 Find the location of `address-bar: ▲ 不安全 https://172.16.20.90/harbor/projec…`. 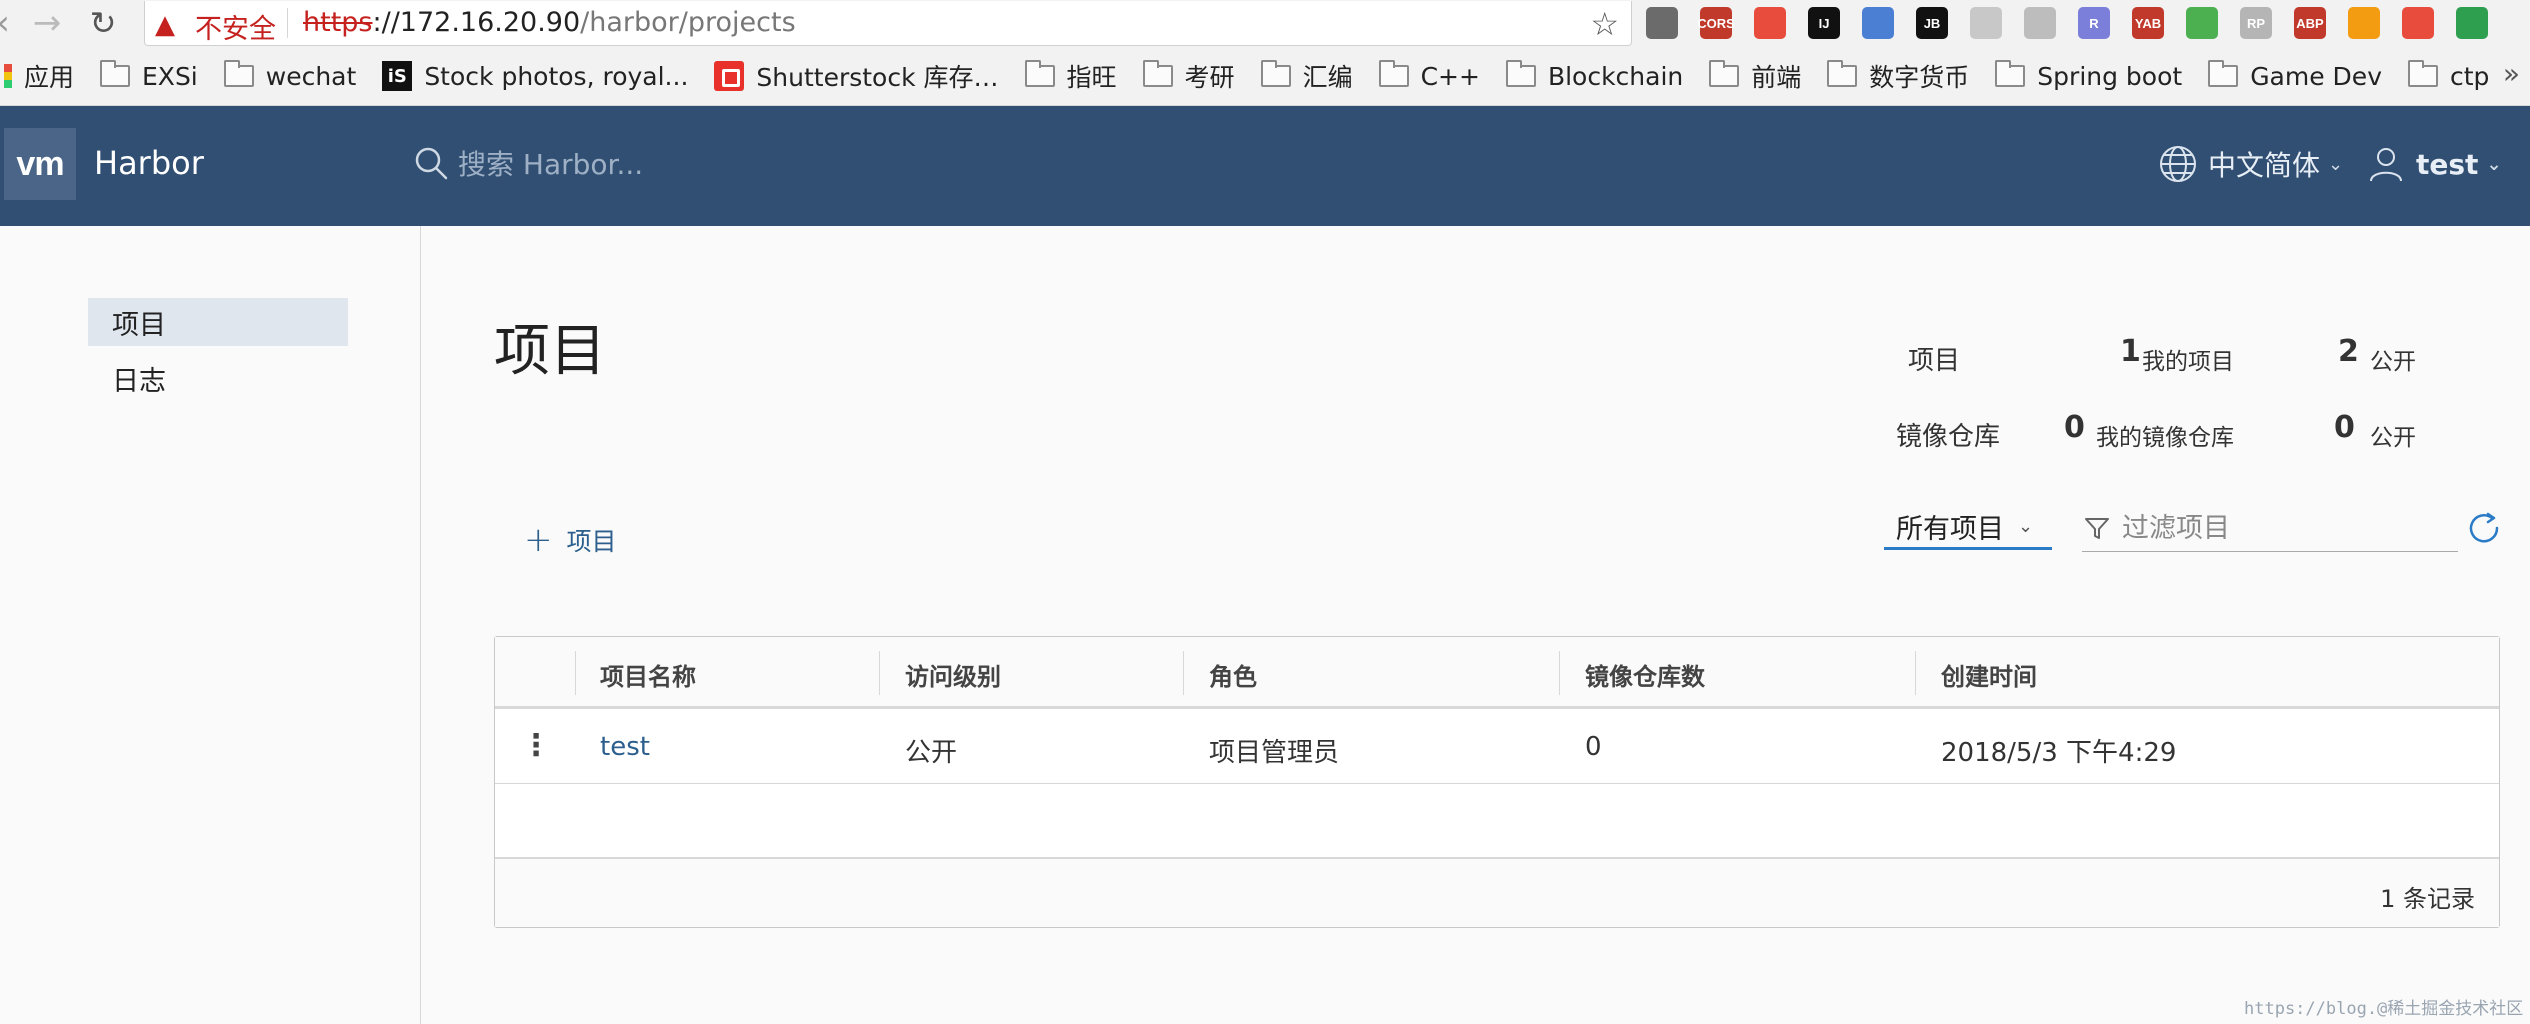

address-bar: ▲ 不安全 https://172.16.20.90/harbor/projec… is located at coordinates (888, 23).